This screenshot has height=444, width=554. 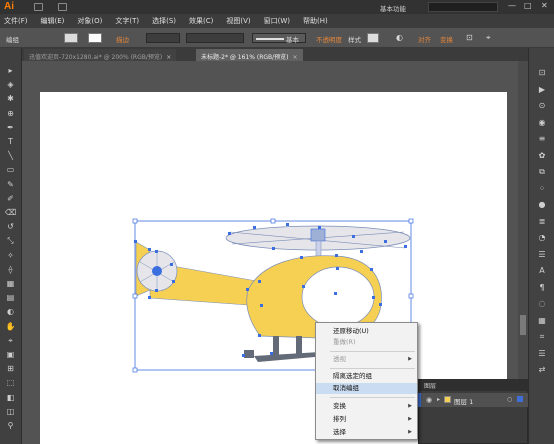 What do you see at coordinates (447, 399) in the screenshot?
I see `layer-thumbnail` at bounding box center [447, 399].